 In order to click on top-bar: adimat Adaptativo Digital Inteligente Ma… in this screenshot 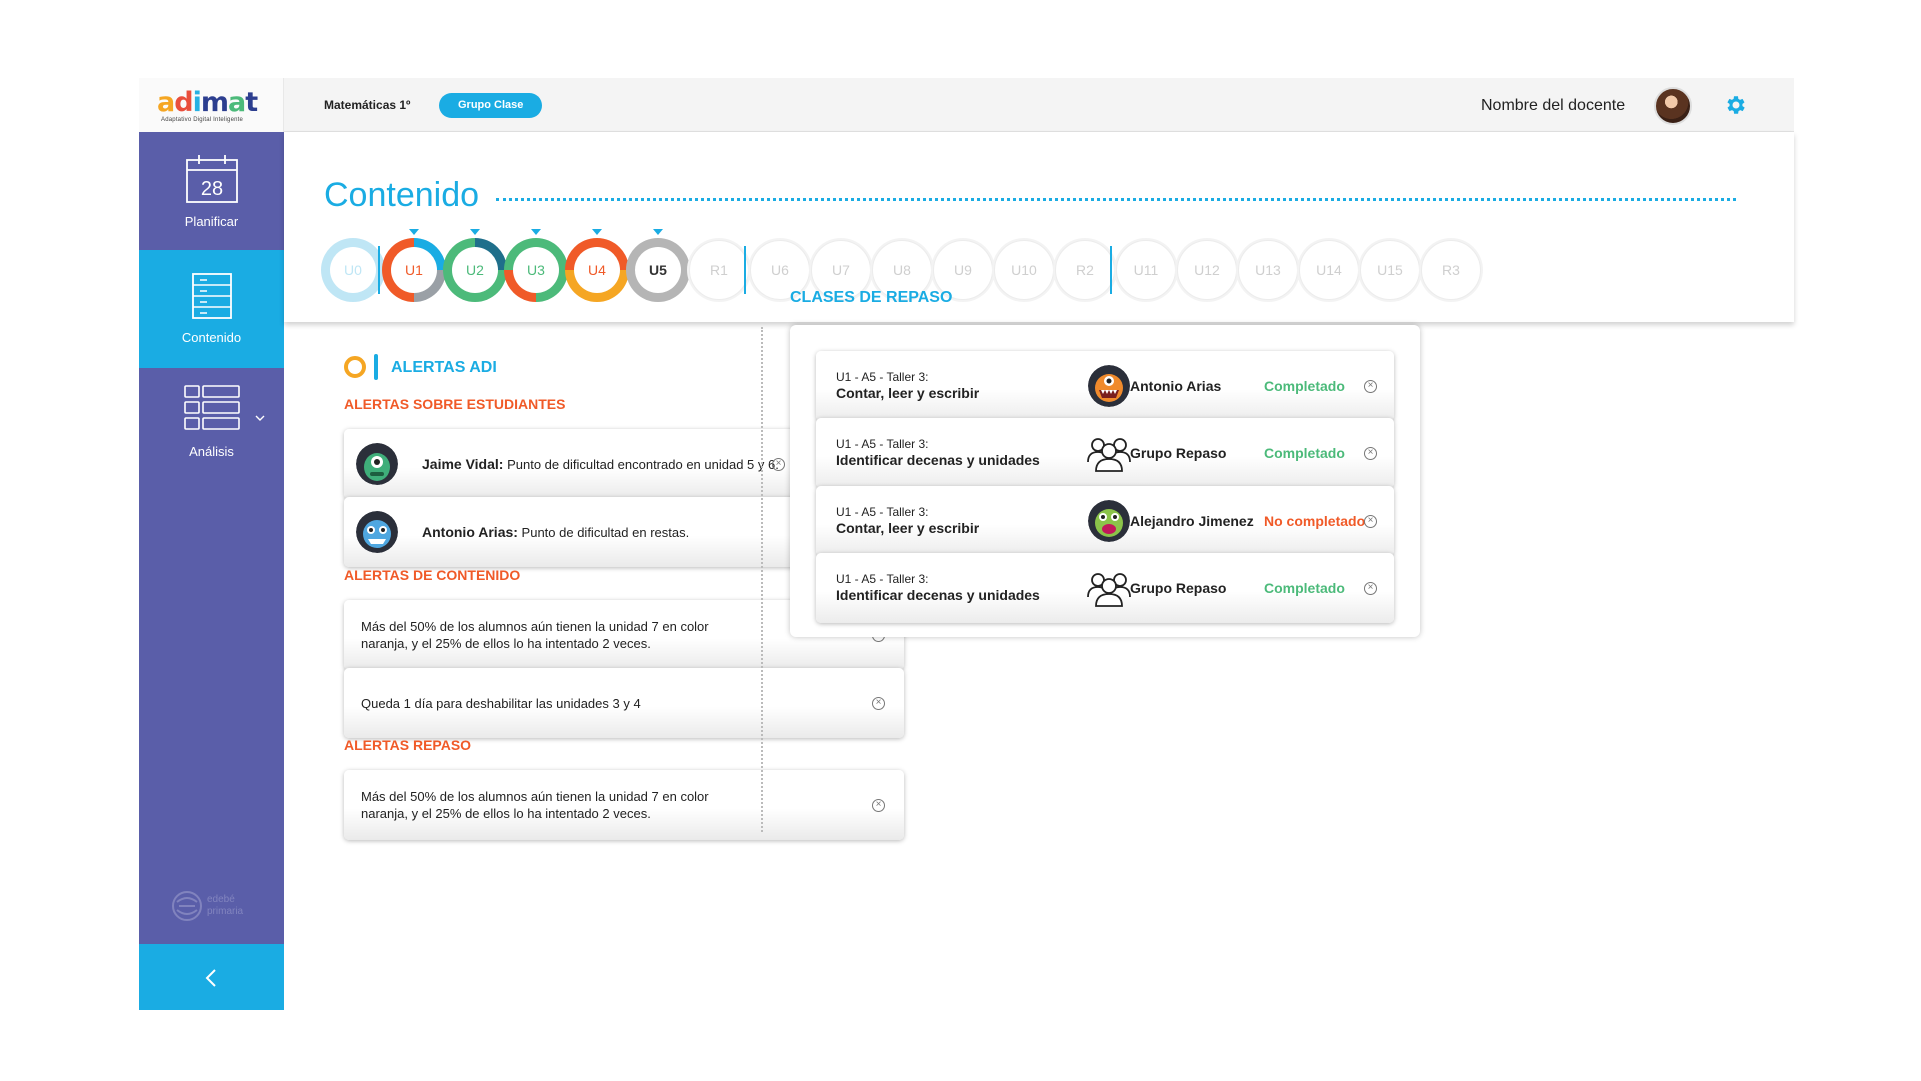, I will do `click(966, 105)`.